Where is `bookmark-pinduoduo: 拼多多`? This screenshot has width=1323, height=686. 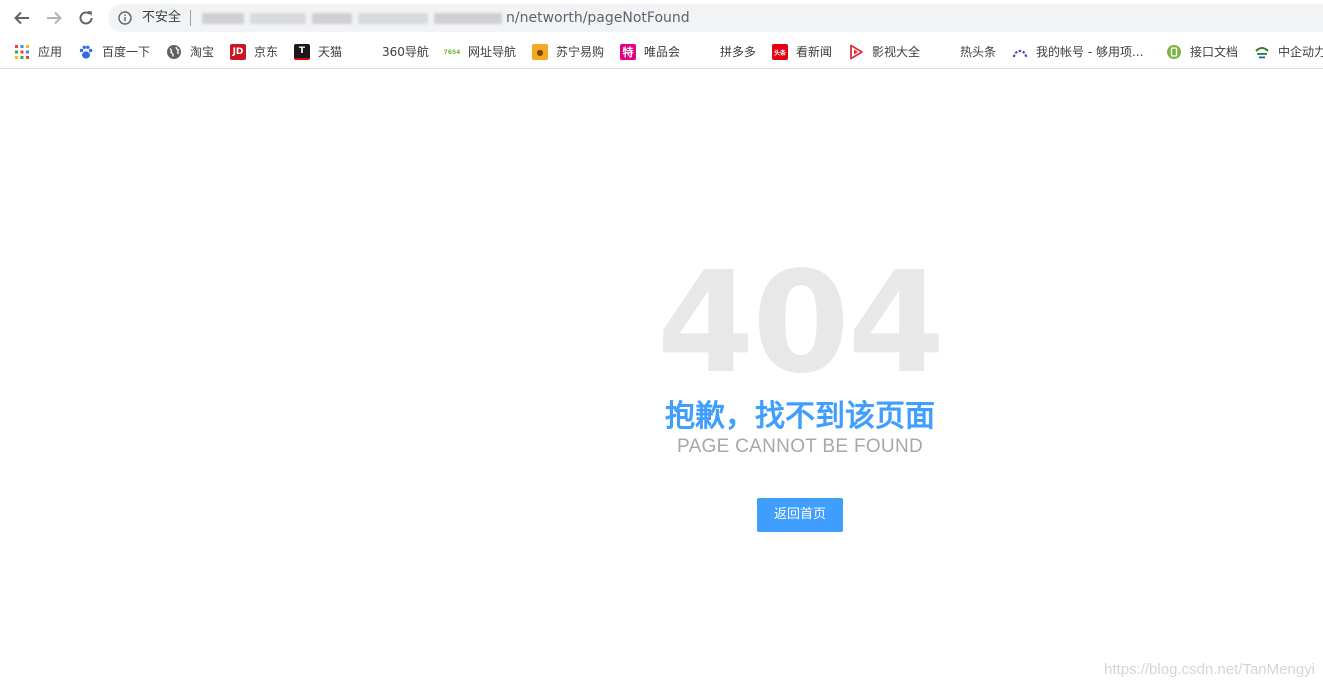
bookmark-pinduoduo: 拼多多 is located at coordinates (738, 52).